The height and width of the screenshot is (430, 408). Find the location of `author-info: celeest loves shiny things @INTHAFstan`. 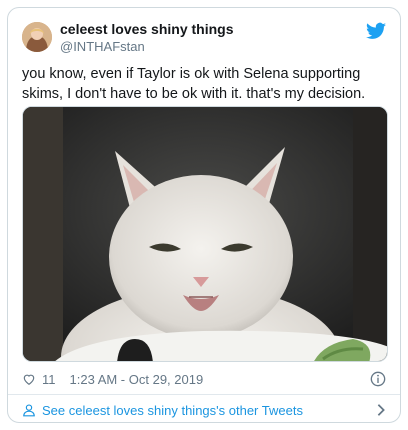

author-info: celeest loves shiny things @INTHAFstan is located at coordinates (147, 38).